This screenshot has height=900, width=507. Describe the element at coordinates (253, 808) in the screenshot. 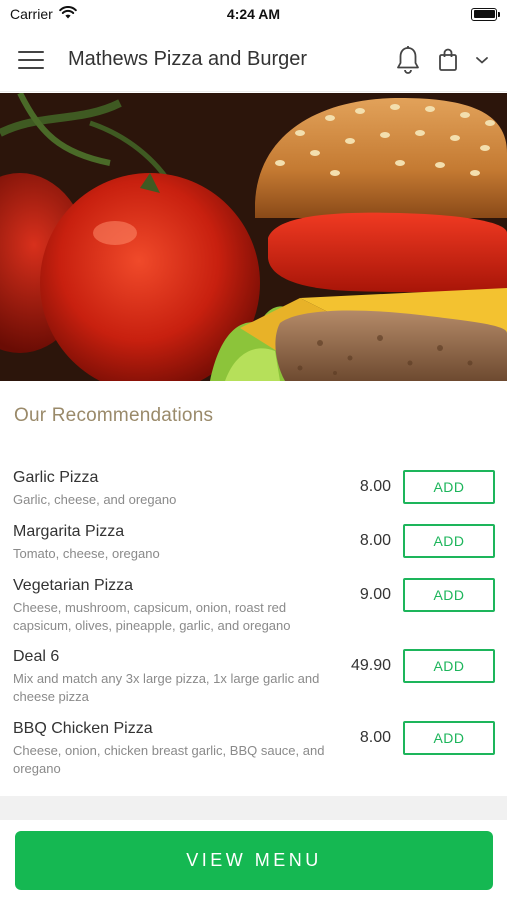

I see `section-divider` at that location.